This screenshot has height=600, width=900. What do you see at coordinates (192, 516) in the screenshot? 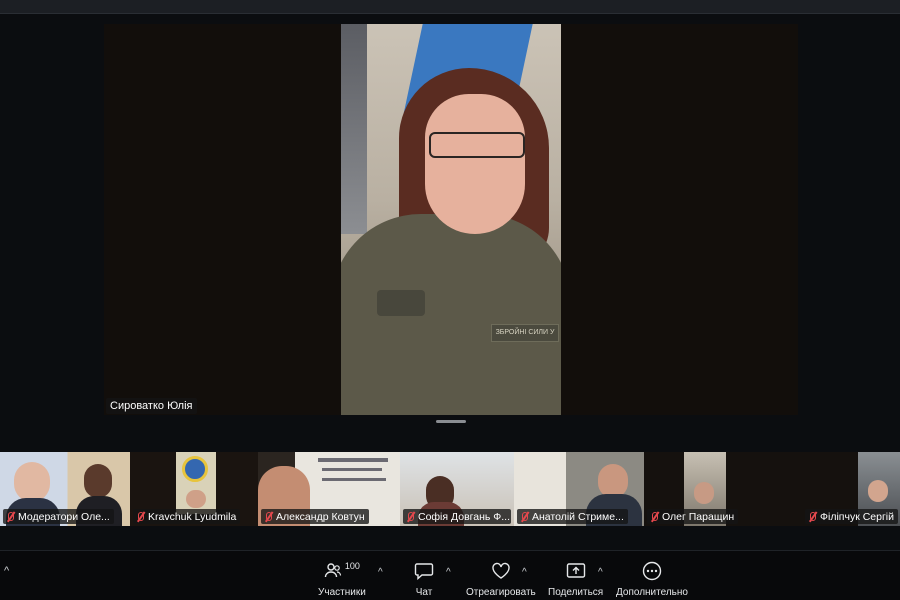
I see `participant-name: Kravchuk Lyudmila` at bounding box center [192, 516].